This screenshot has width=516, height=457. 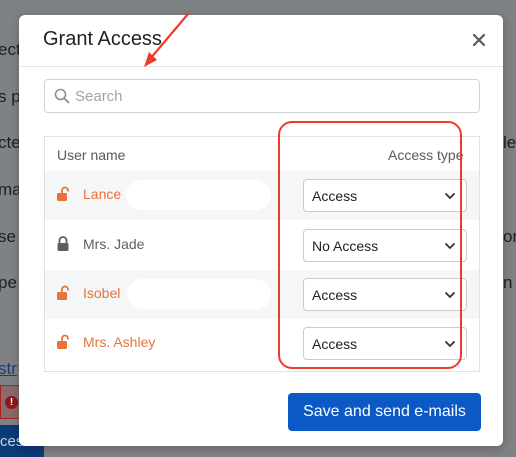 What do you see at coordinates (102, 39) in the screenshot?
I see `modal-title: Grant Access` at bounding box center [102, 39].